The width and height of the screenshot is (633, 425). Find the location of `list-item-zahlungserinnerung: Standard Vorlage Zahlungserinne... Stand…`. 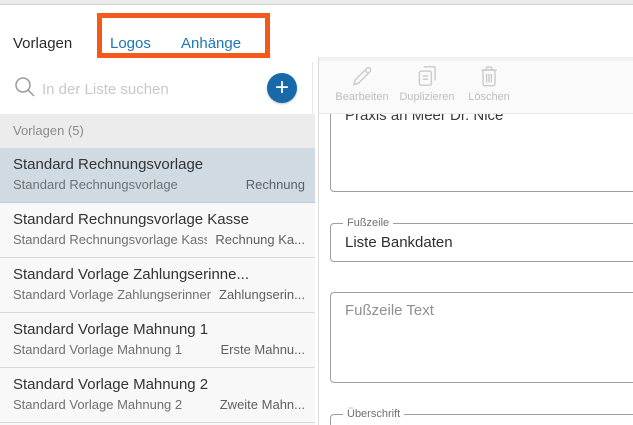

list-item-zahlungserinnerung: Standard Vorlage Zahlungserinne... Stand… is located at coordinates (157, 285).